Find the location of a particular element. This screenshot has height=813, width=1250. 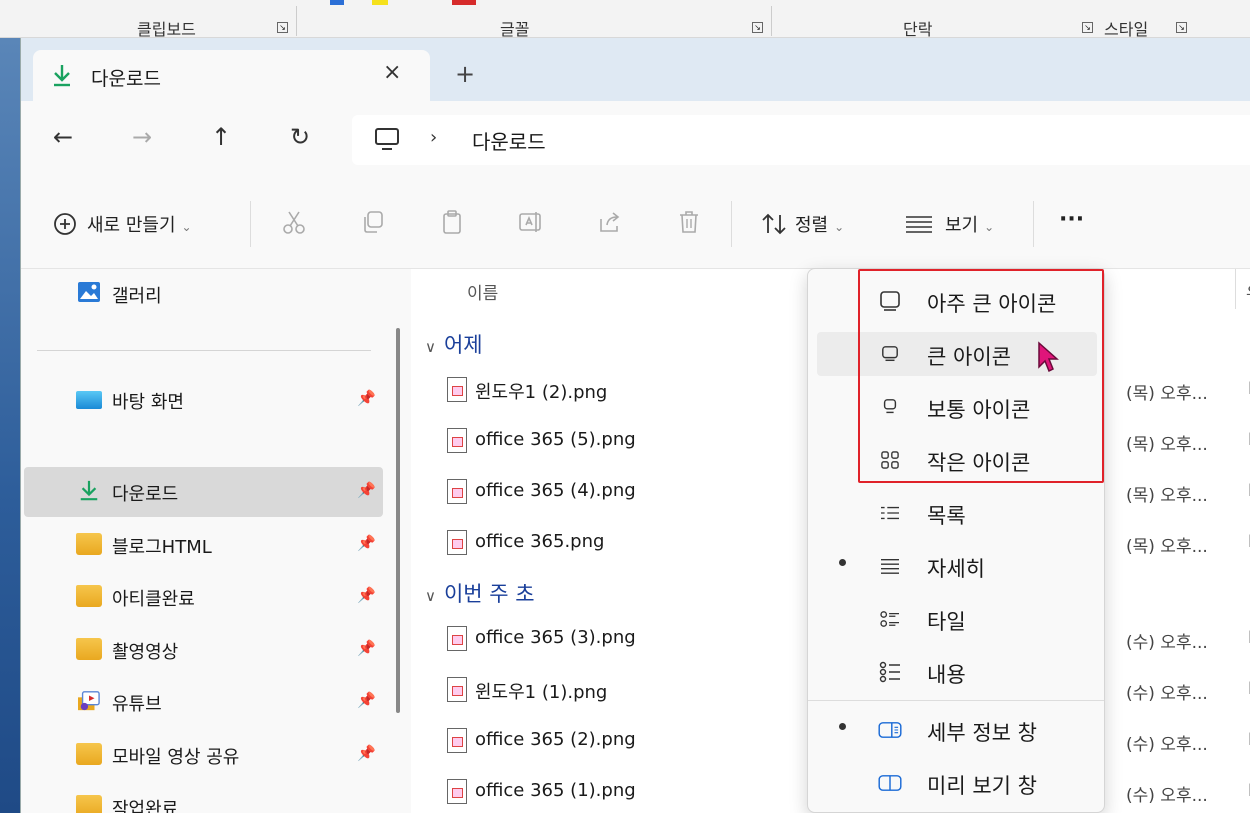

view-icon is located at coordinates (919, 224).